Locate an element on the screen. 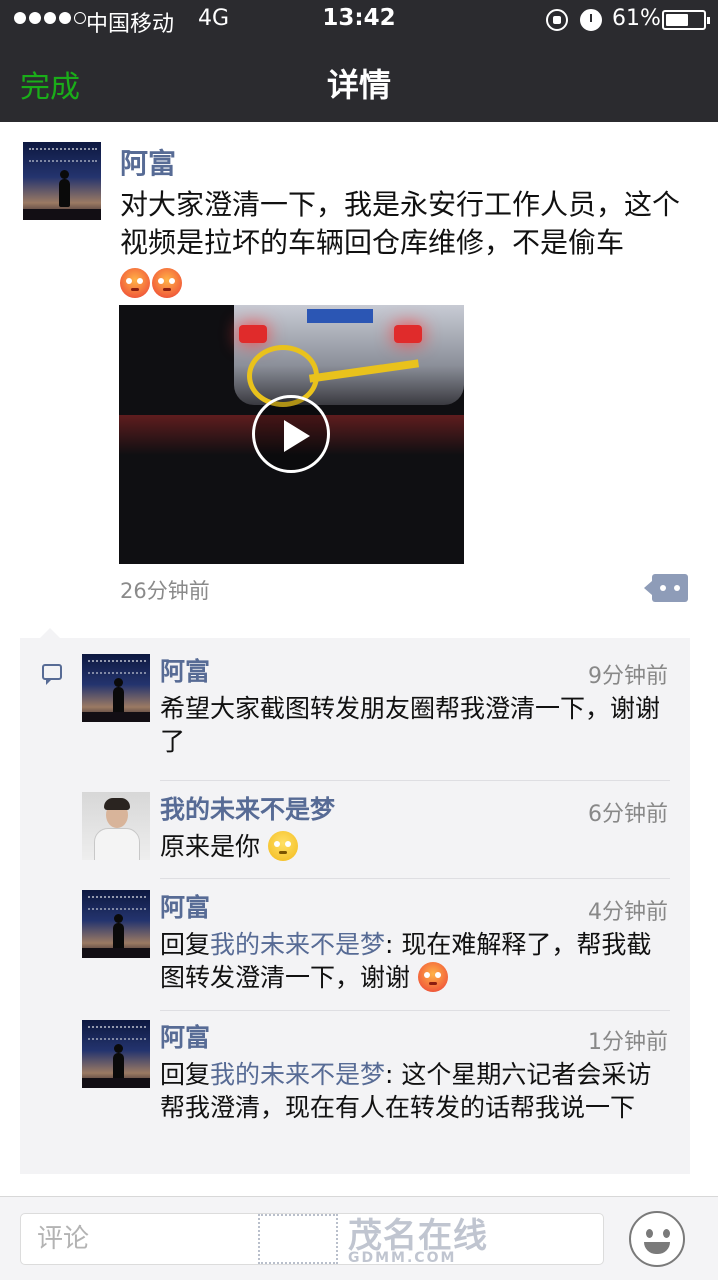  emoji-icon is located at coordinates (657, 1239).